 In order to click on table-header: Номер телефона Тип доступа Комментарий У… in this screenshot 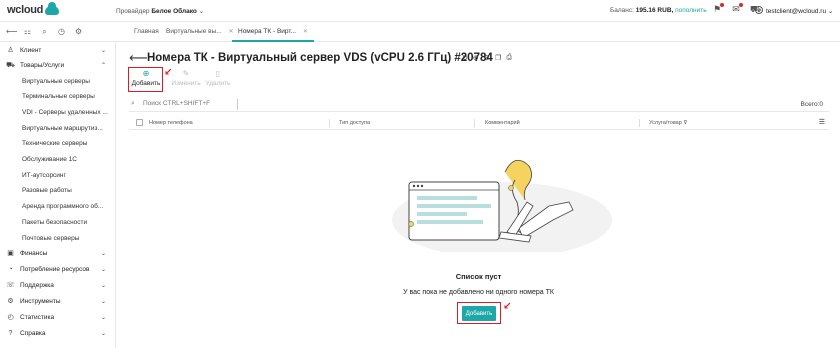, I will do `click(479, 123)`.